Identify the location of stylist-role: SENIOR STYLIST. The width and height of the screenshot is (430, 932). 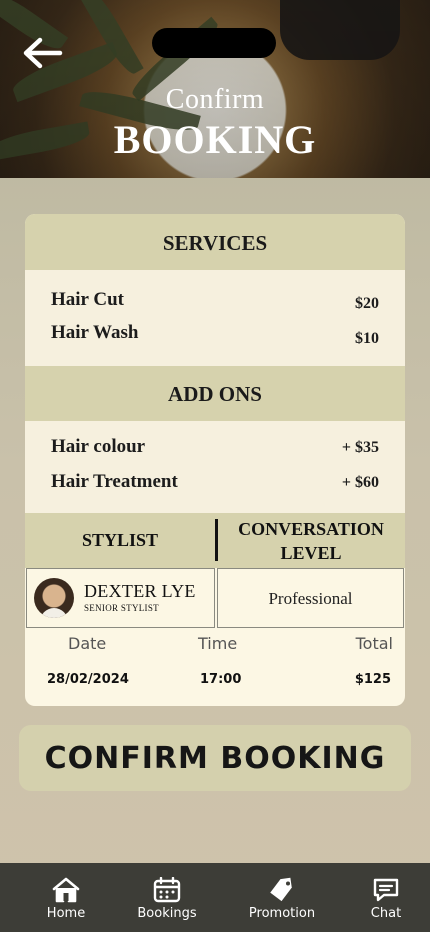
(121, 608).